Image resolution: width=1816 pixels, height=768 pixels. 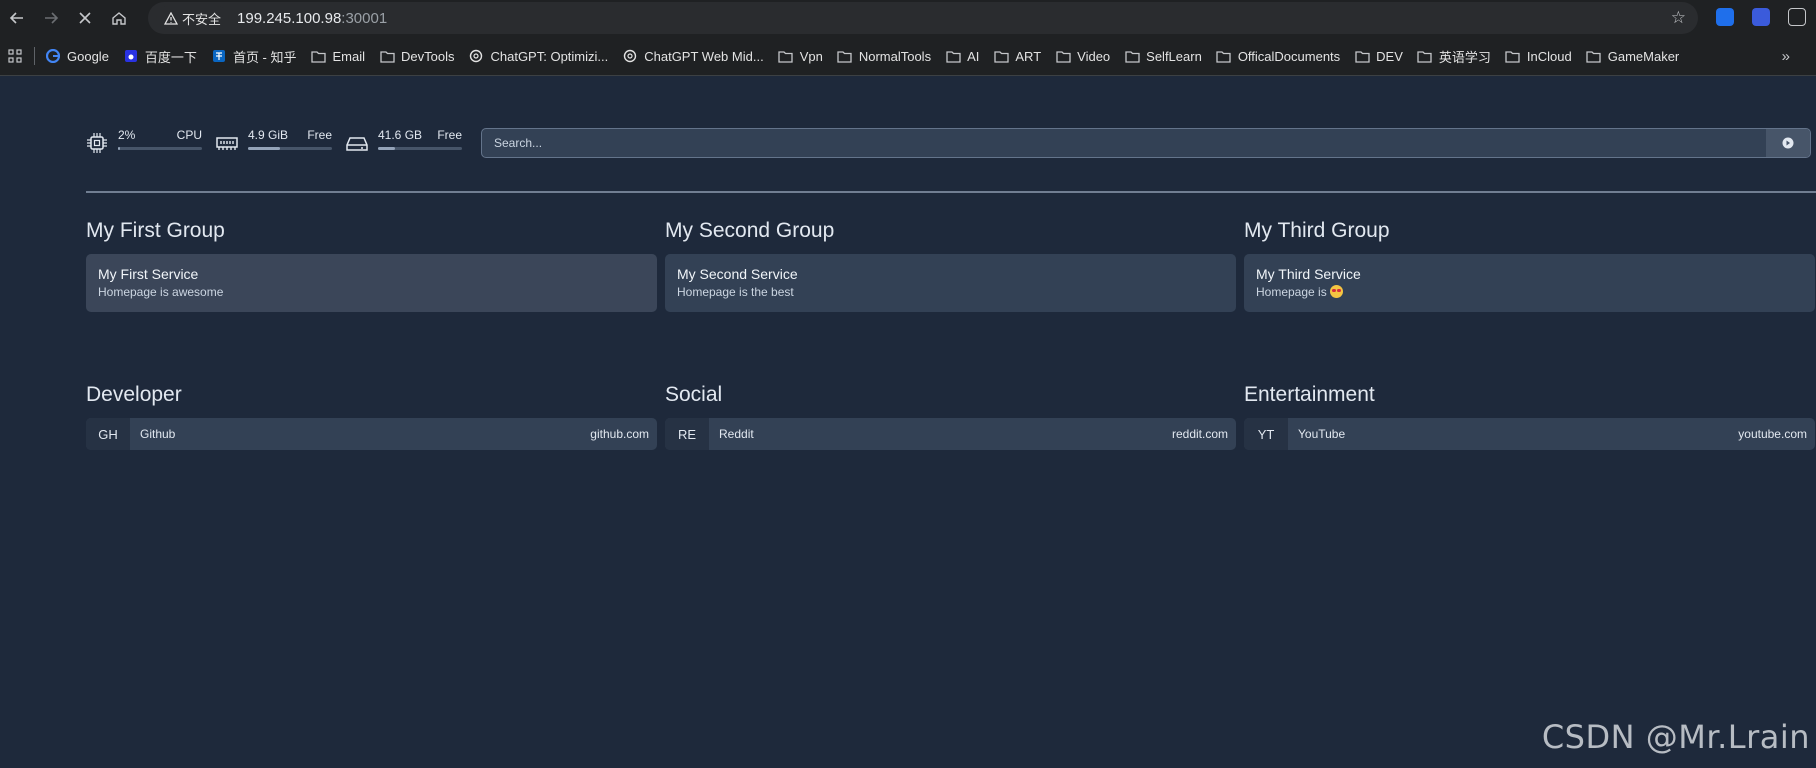 I want to click on bookmark-item: NormalTools, so click(x=884, y=56).